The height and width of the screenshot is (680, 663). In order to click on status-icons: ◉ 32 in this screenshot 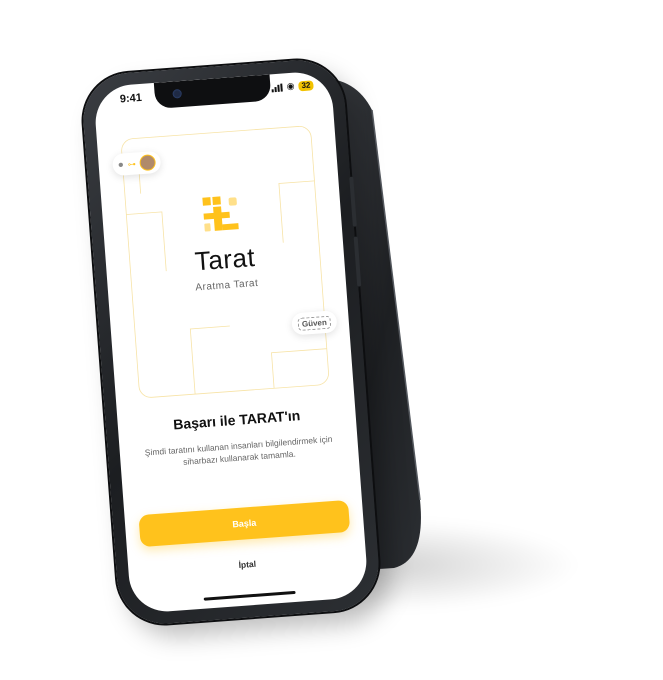, I will do `click(292, 86)`.